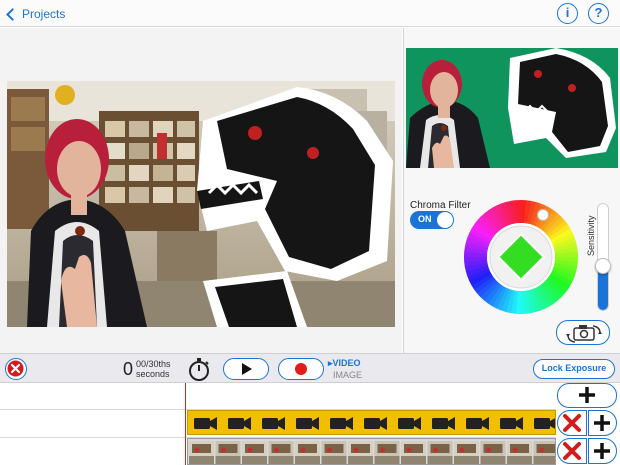 The width and height of the screenshot is (620, 465). What do you see at coordinates (153, 374) in the screenshot?
I see `time-unit: seconds` at bounding box center [153, 374].